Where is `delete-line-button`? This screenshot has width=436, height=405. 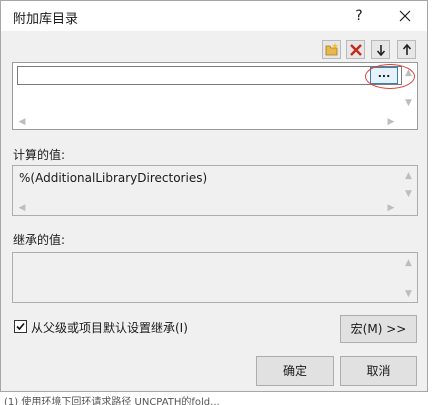 delete-line-button is located at coordinates (355, 49).